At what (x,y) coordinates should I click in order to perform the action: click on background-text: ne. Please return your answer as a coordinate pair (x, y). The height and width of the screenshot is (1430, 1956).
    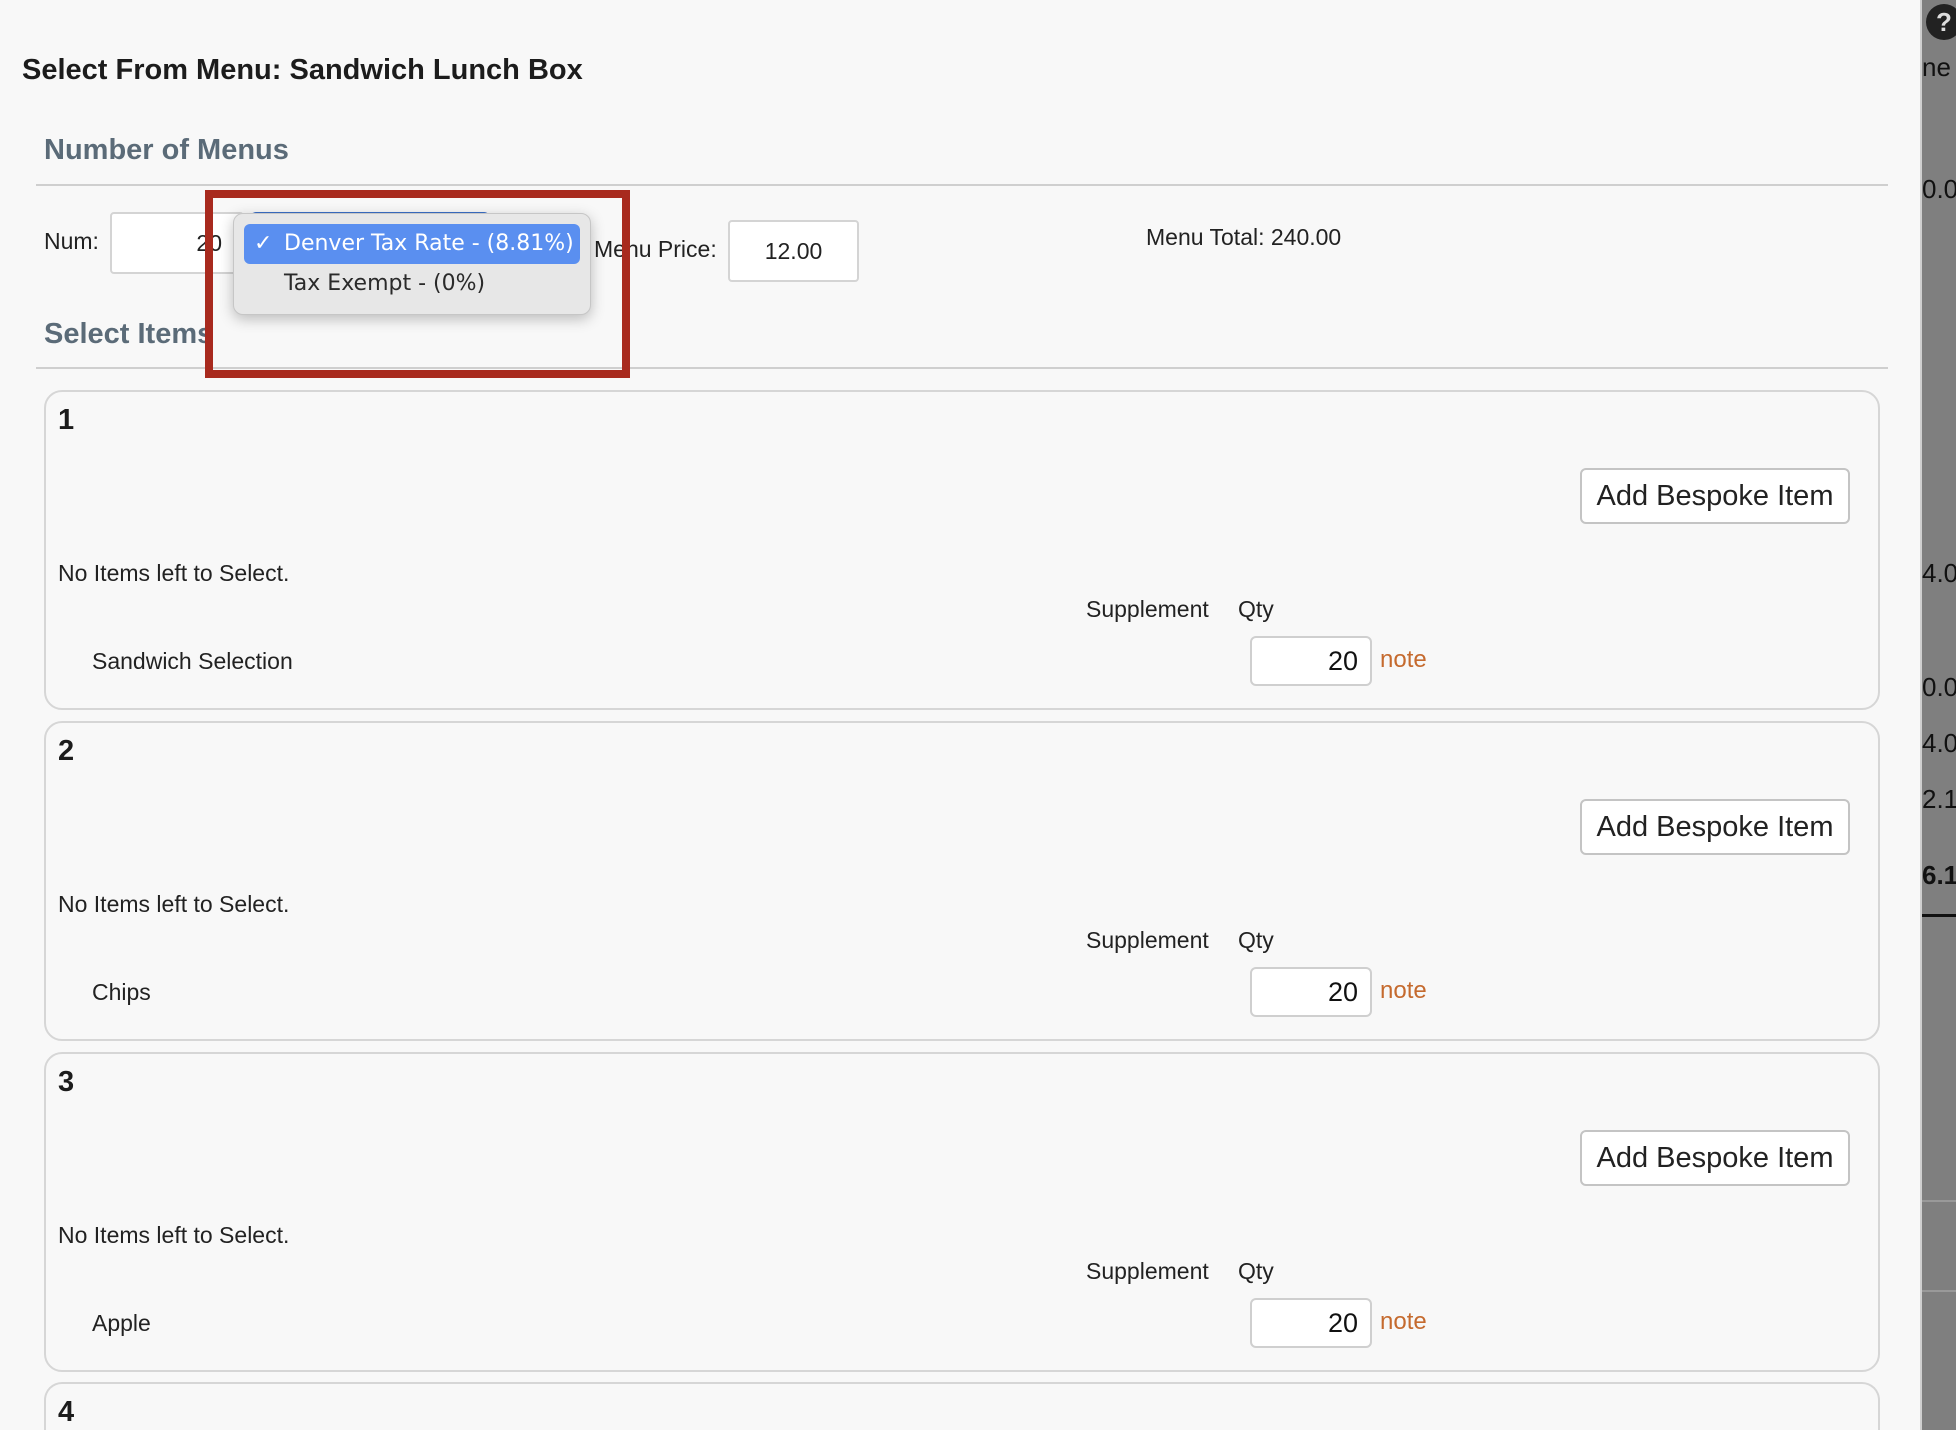
    Looking at the image, I should click on (1936, 67).